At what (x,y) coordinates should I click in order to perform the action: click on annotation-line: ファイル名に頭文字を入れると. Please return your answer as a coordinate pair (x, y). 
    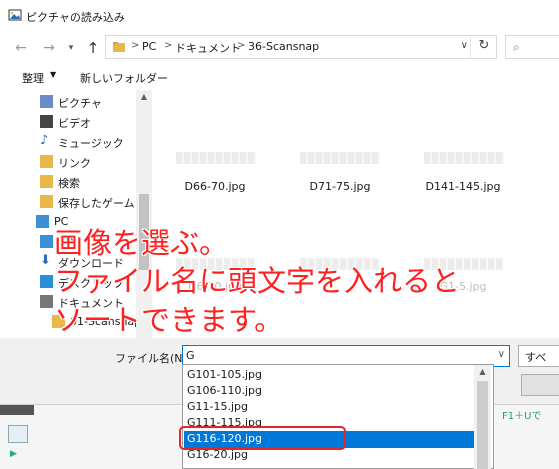
    Looking at the image, I should click on (257, 281).